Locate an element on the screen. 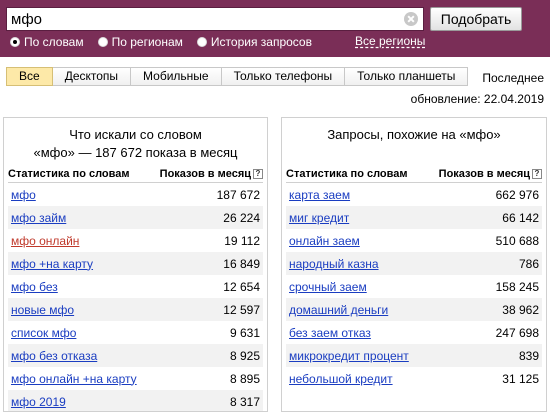 The height and width of the screenshot is (412, 550). search-mode-group: По словам По регионам История запросов is located at coordinates (168, 42).